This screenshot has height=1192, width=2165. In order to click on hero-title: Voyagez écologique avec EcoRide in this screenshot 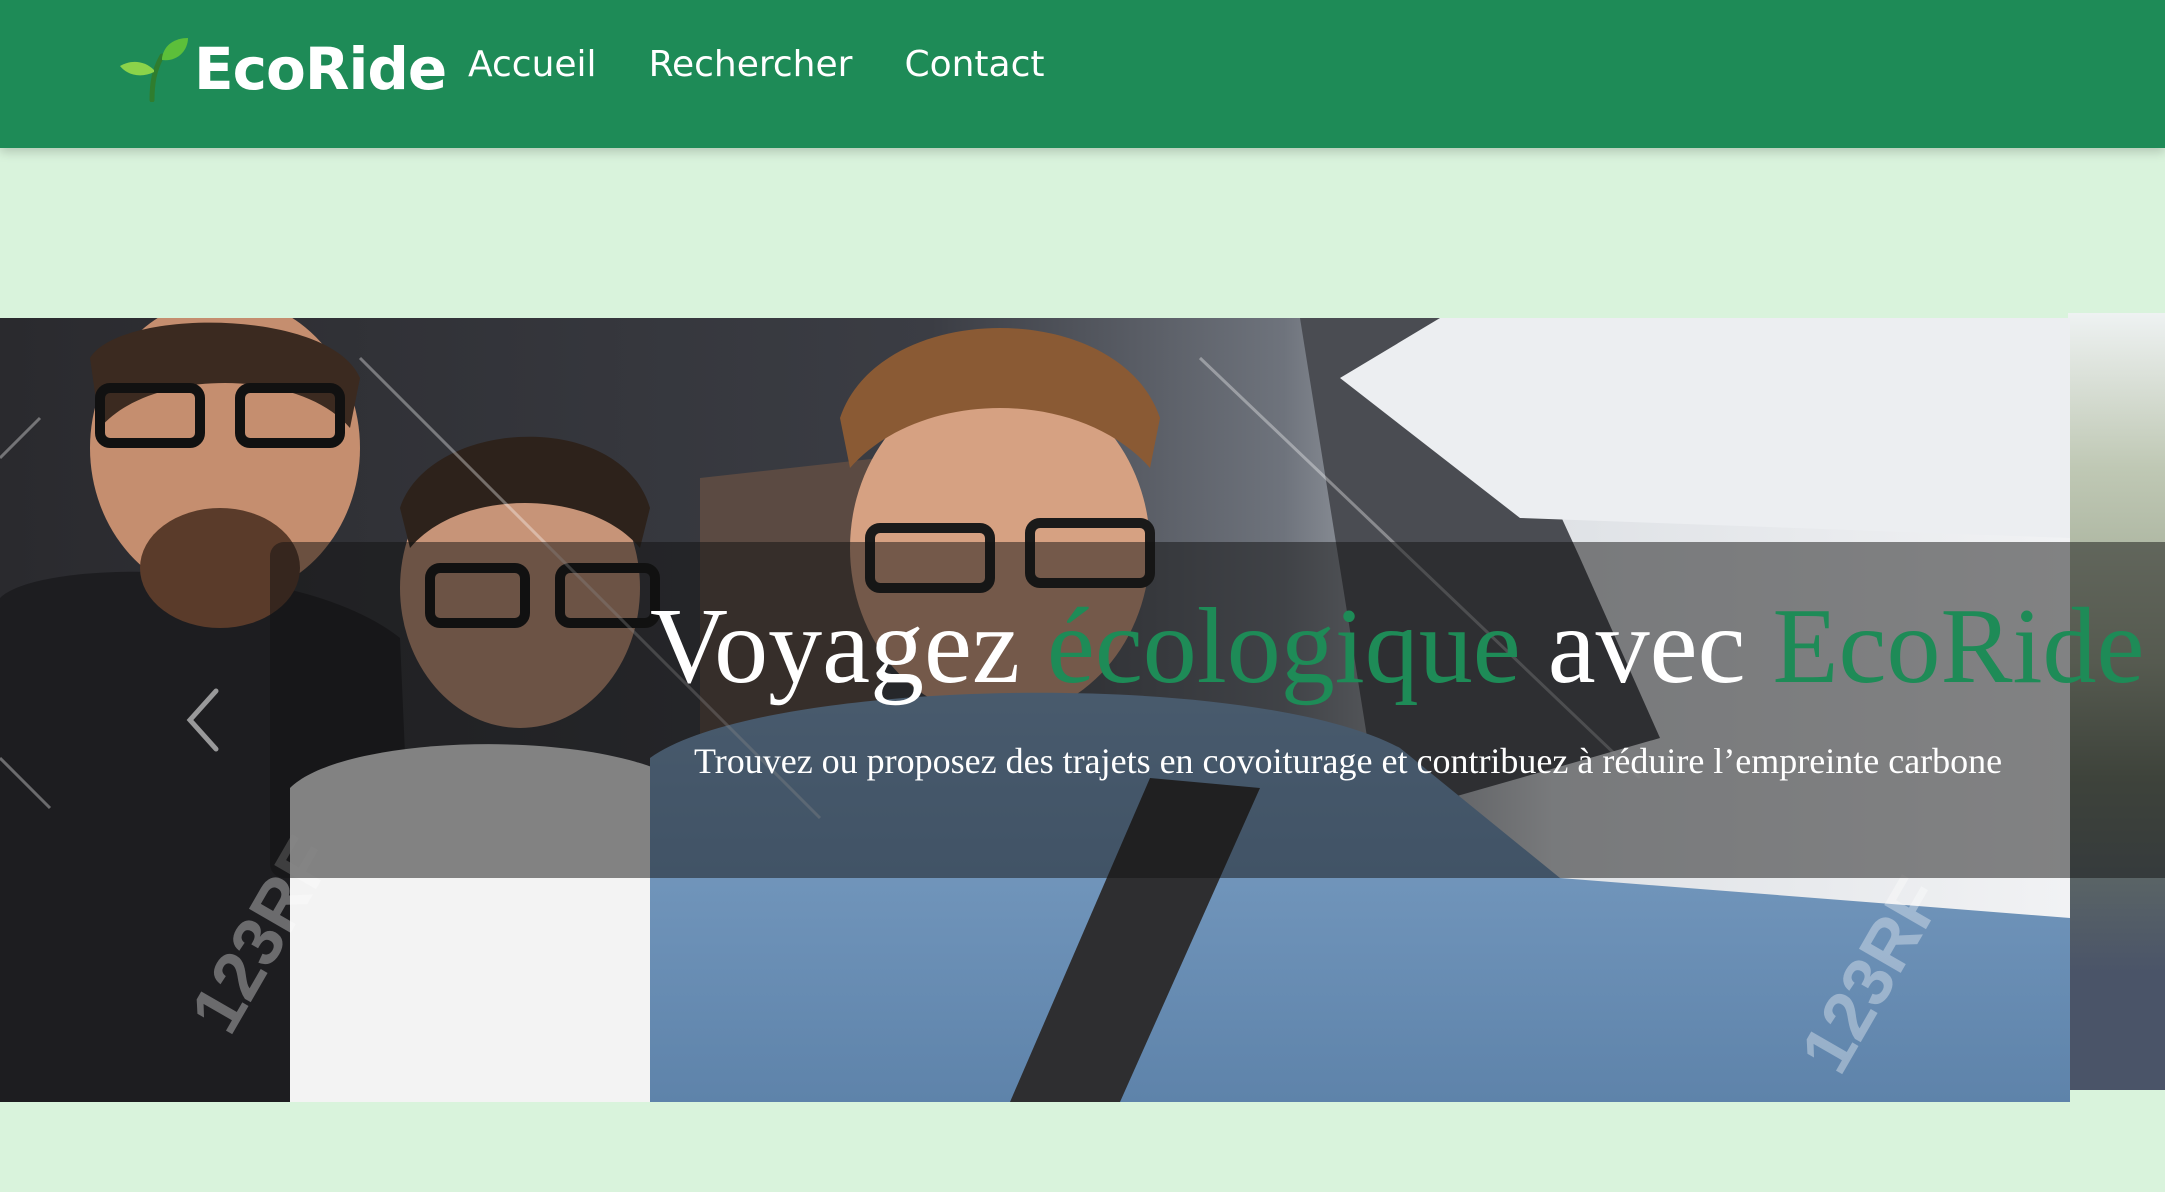, I will do `click(1397, 647)`.